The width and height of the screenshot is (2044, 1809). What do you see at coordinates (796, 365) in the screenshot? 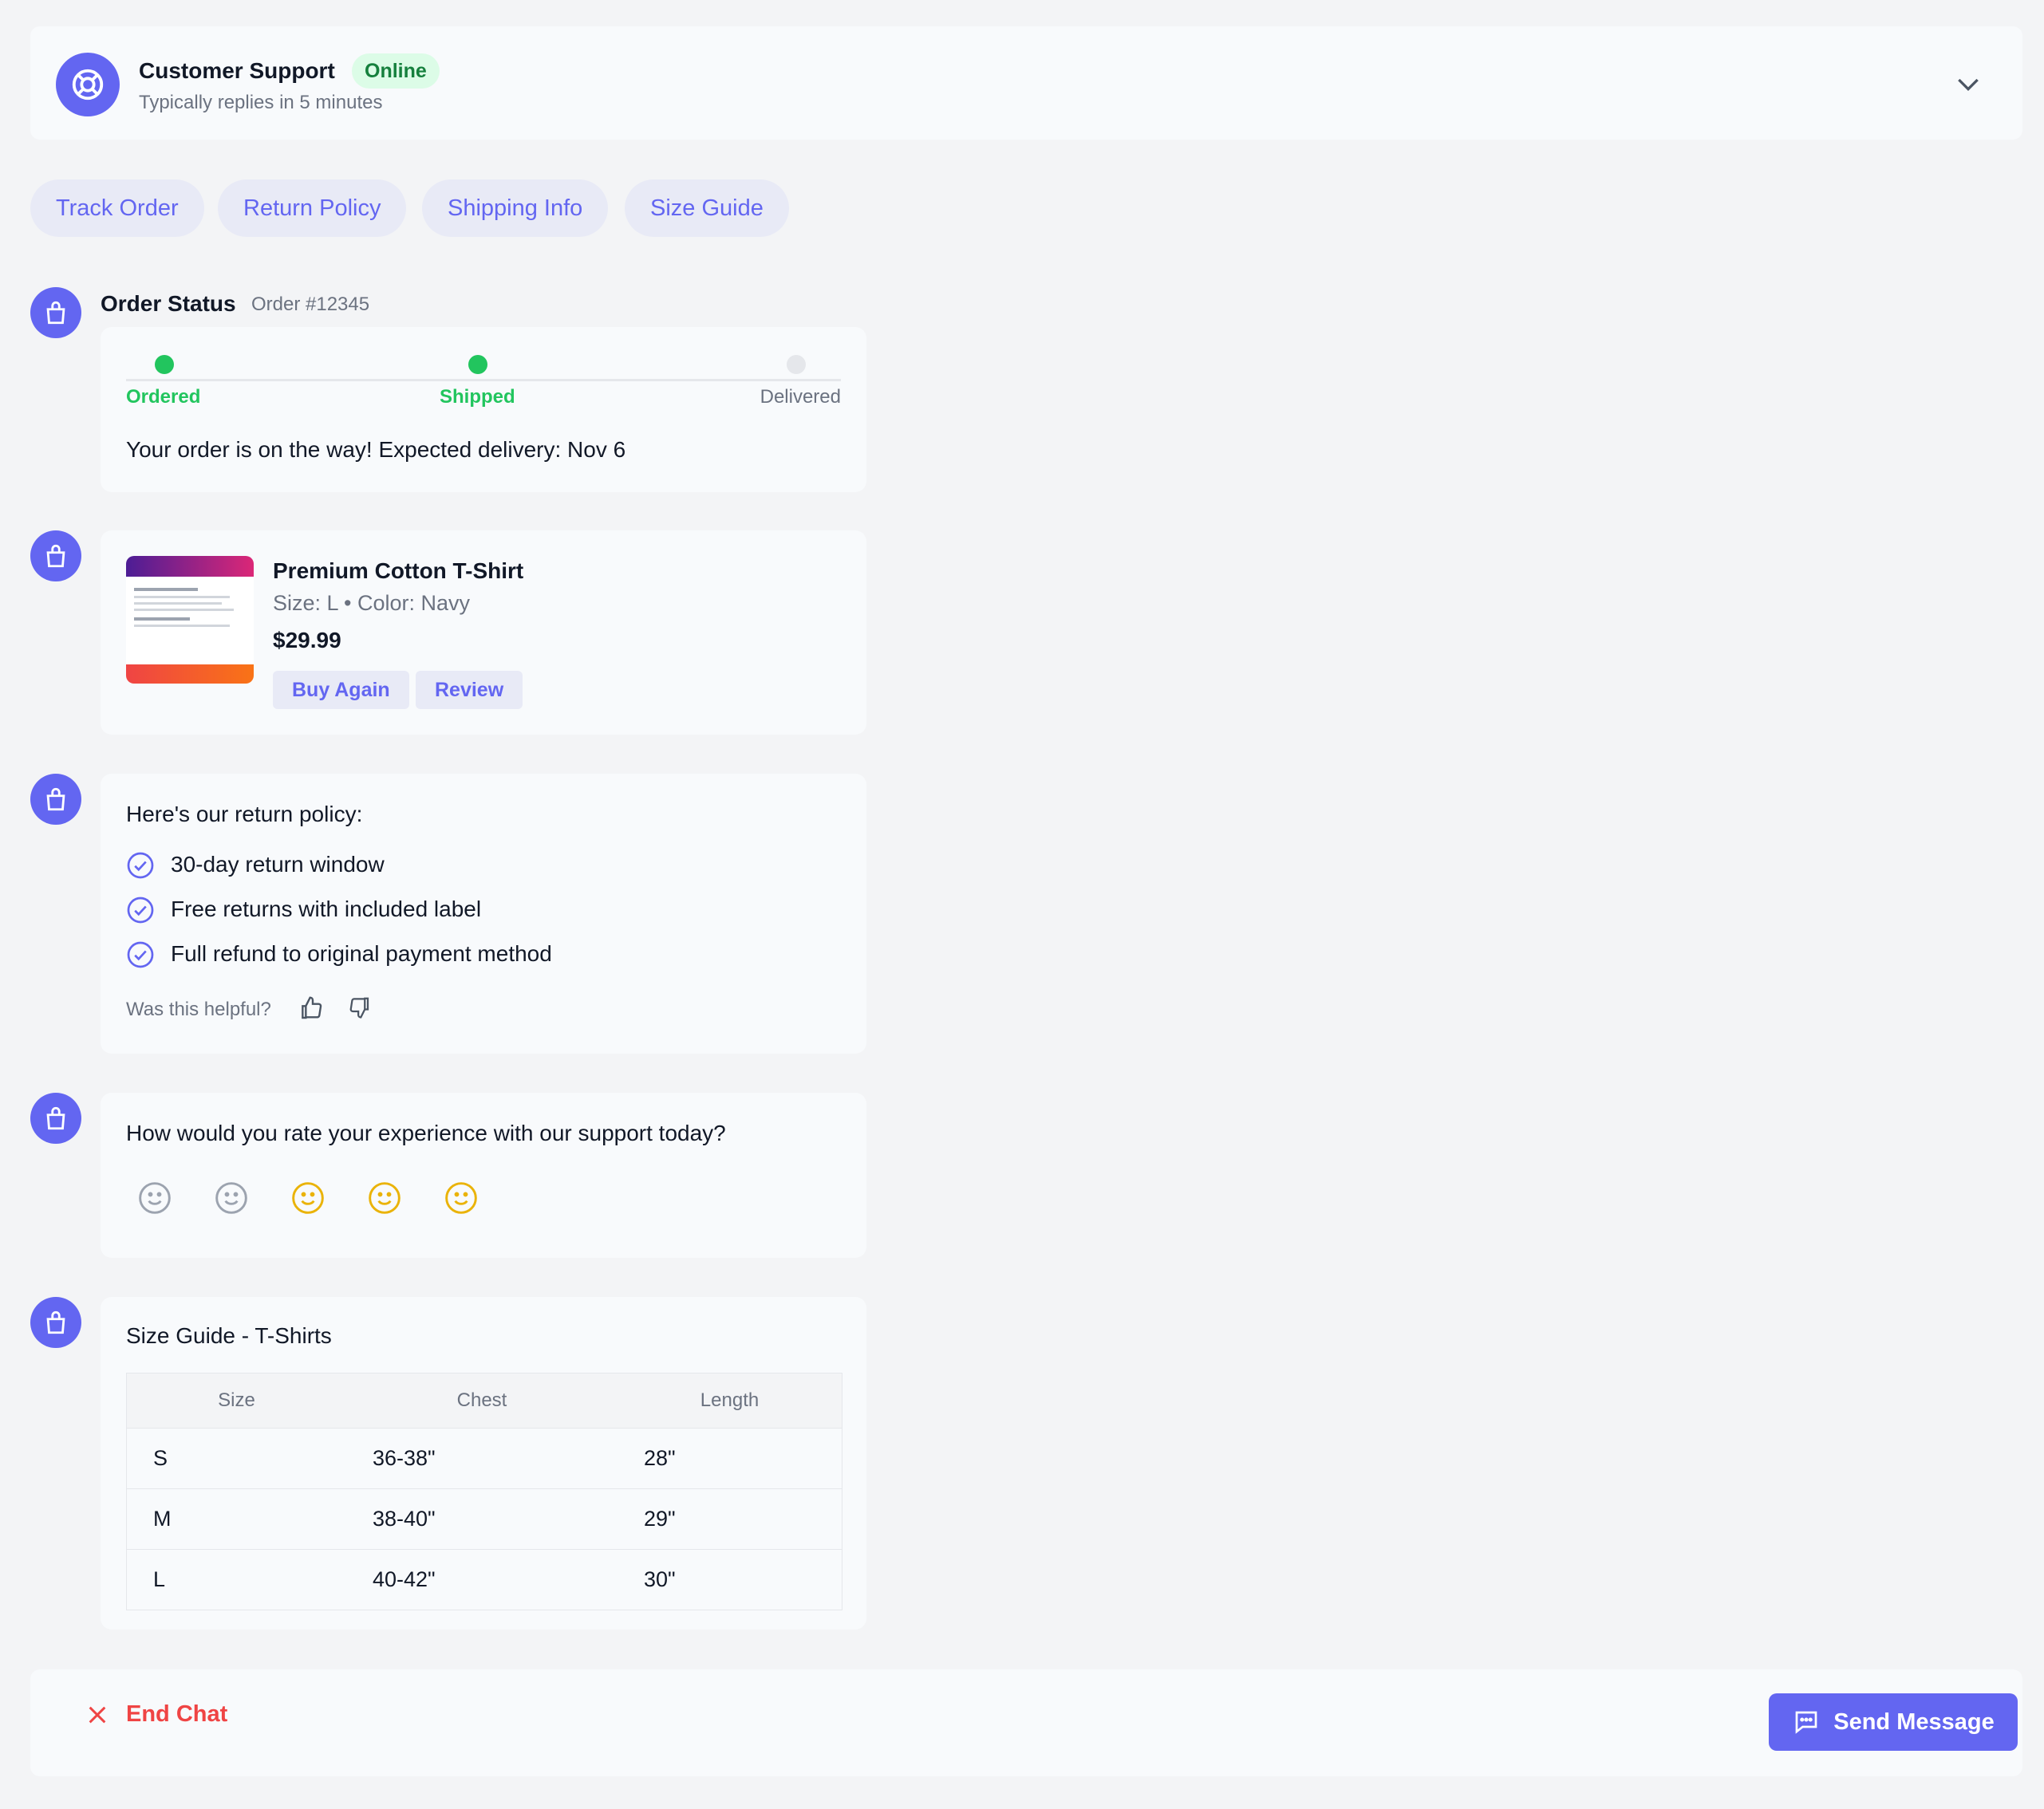
I see `step-dot-delivered` at bounding box center [796, 365].